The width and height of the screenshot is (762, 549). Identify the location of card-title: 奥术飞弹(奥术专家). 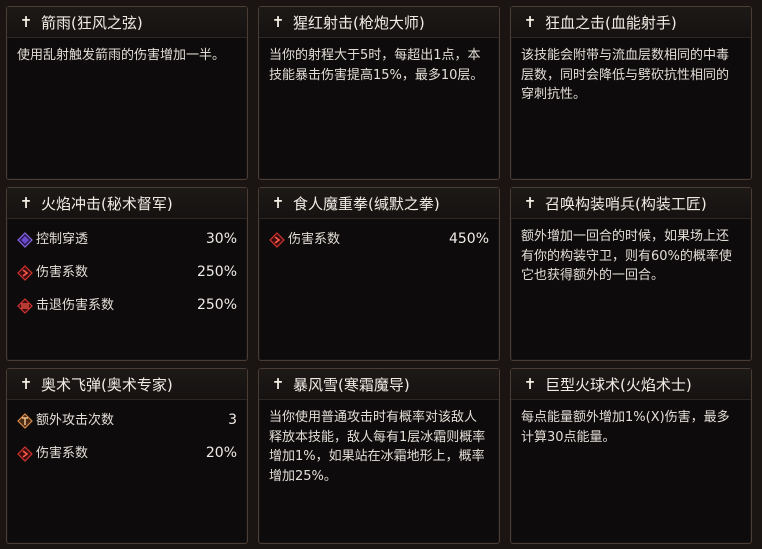
(107, 384).